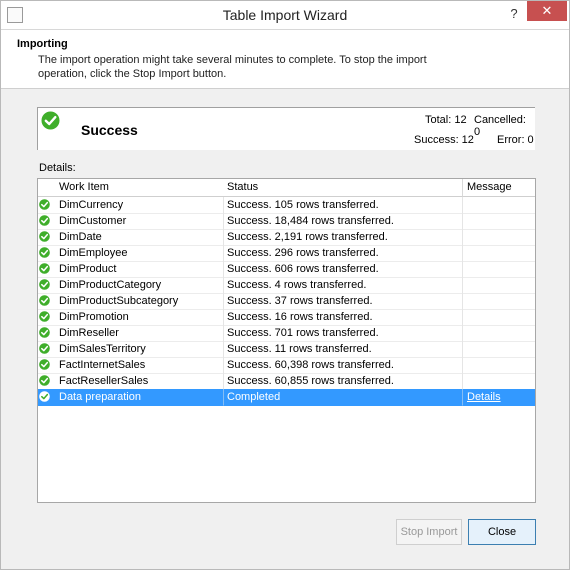  What do you see at coordinates (343, 397) in the screenshot?
I see `status-cell: Completed` at bounding box center [343, 397].